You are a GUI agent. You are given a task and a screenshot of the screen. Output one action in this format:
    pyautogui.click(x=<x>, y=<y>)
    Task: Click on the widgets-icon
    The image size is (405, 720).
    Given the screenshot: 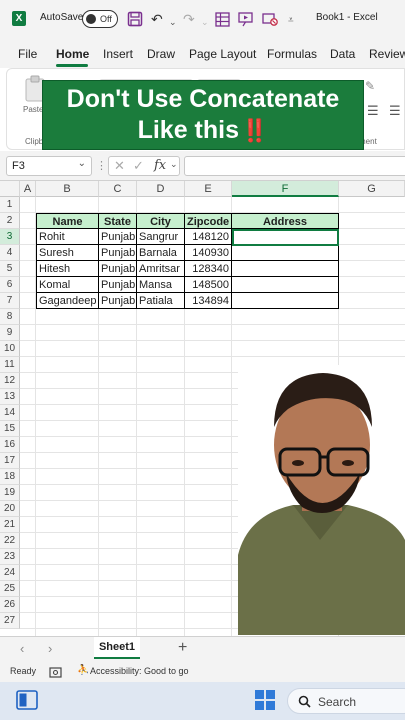 What is the action you would take?
    pyautogui.click(x=27, y=700)
    